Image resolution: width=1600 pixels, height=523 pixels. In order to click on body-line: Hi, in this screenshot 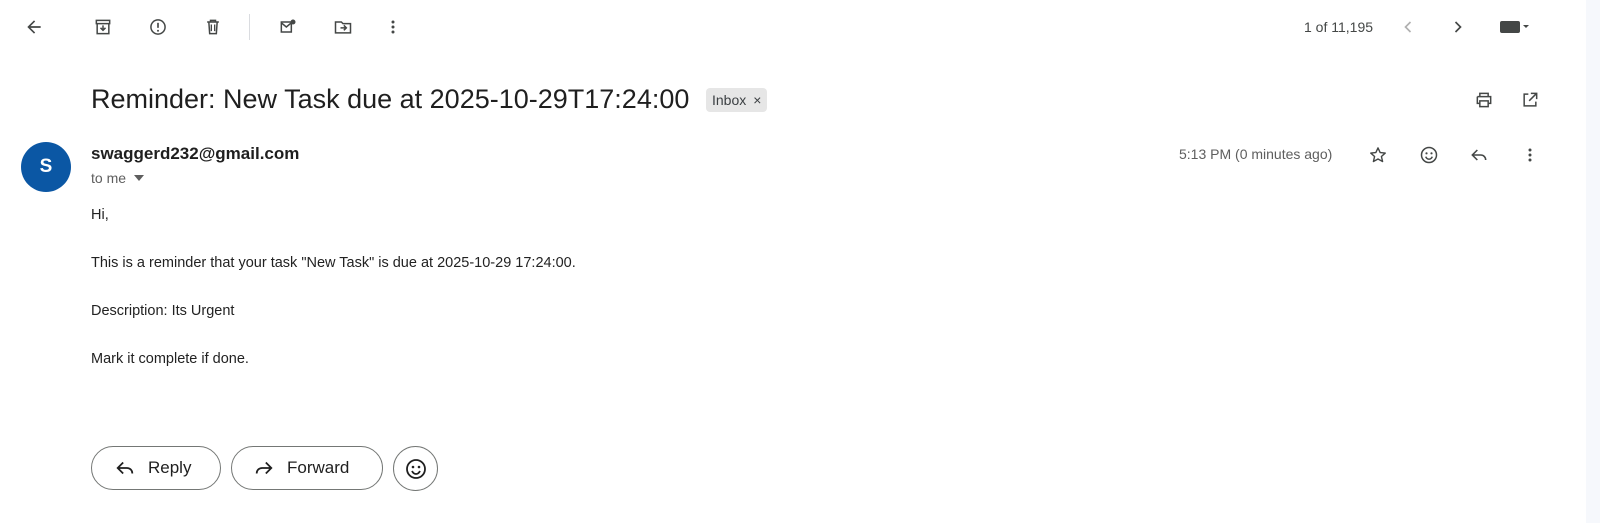, I will do `click(100, 215)`.